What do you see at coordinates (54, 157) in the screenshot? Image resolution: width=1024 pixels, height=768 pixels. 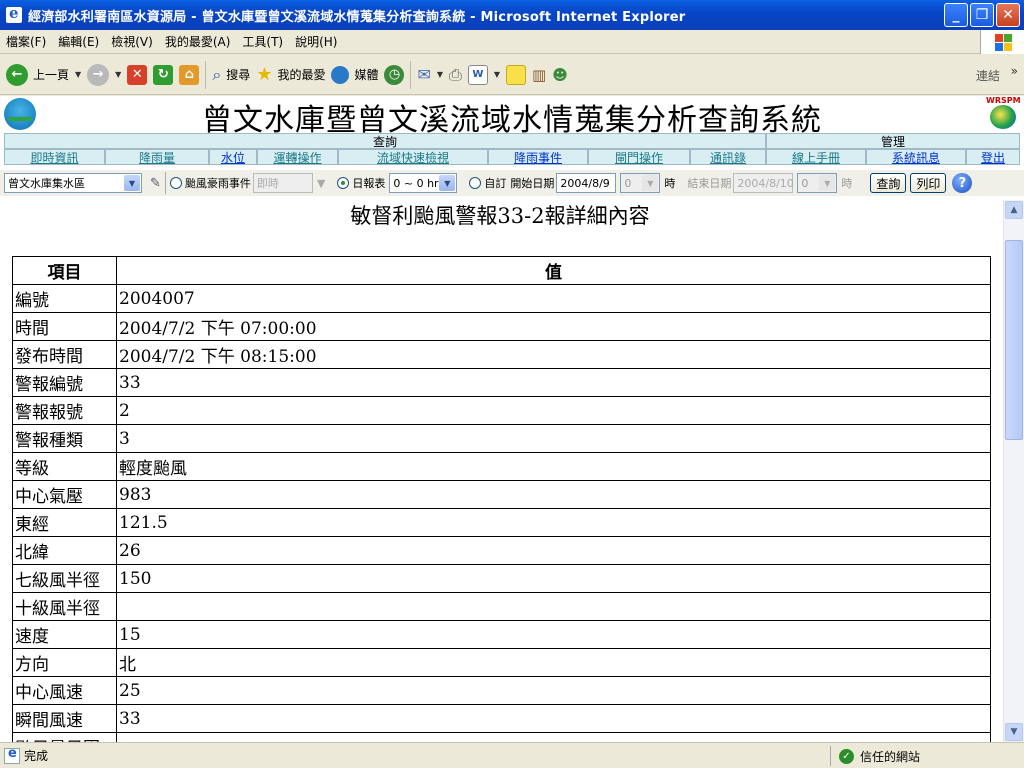 I see `nav-item-realtime: 即時資訊` at bounding box center [54, 157].